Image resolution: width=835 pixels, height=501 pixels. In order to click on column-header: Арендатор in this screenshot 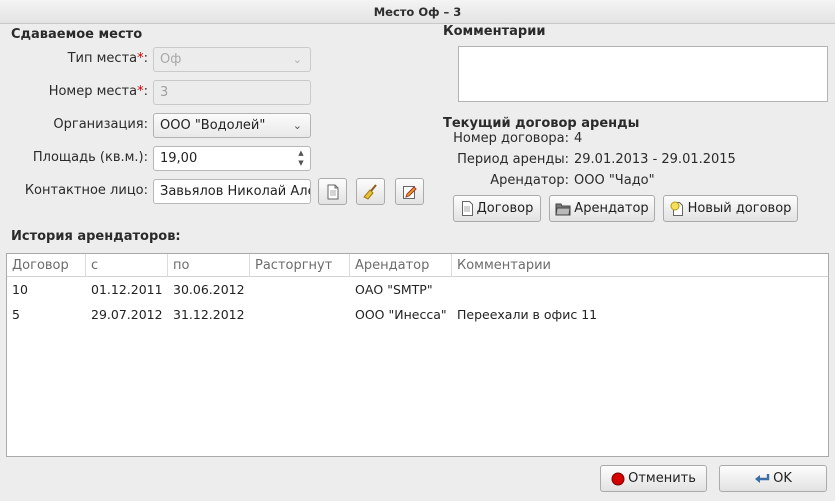, I will do `click(401, 265)`.